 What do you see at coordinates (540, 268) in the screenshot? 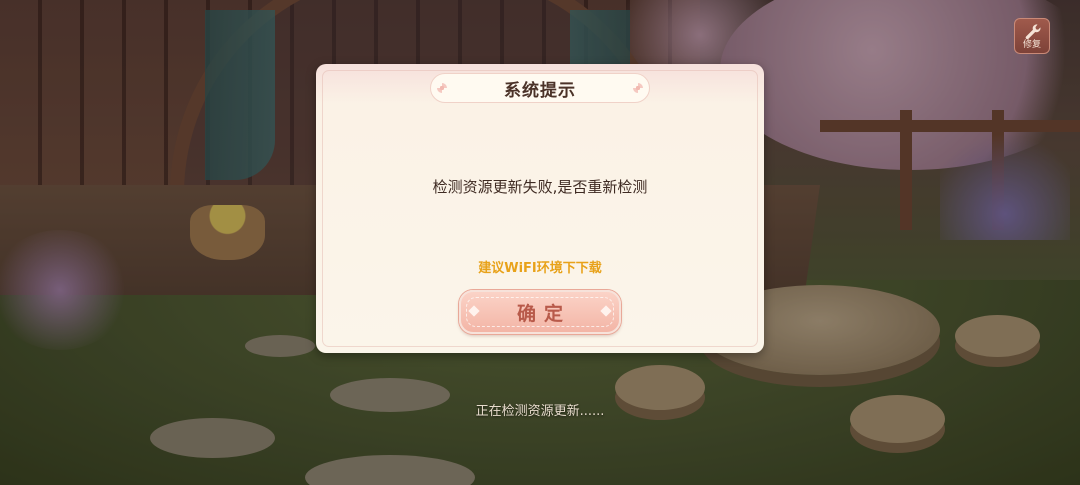
I see `wifi-hint: 建议WiFI环境下下载` at bounding box center [540, 268].